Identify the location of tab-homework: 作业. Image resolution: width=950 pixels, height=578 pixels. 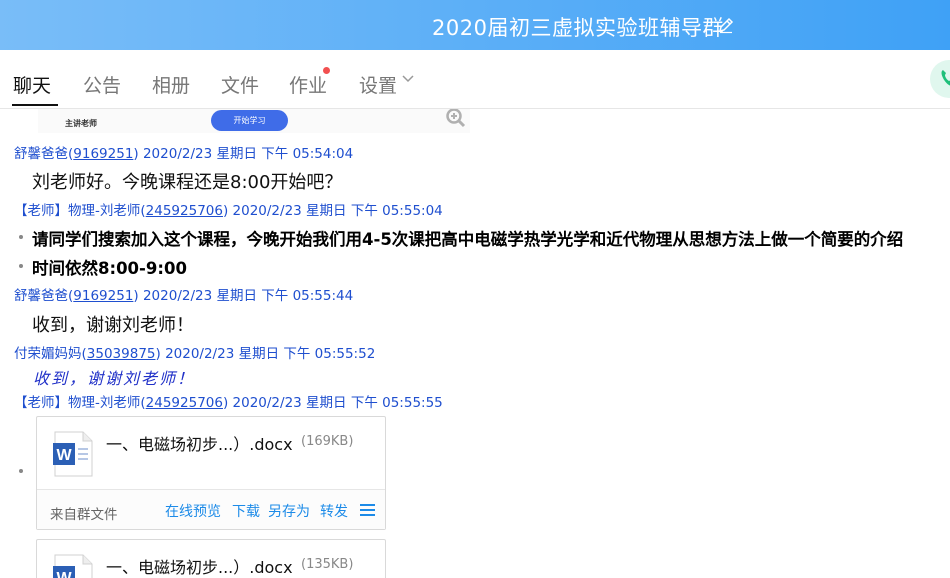
(308, 84).